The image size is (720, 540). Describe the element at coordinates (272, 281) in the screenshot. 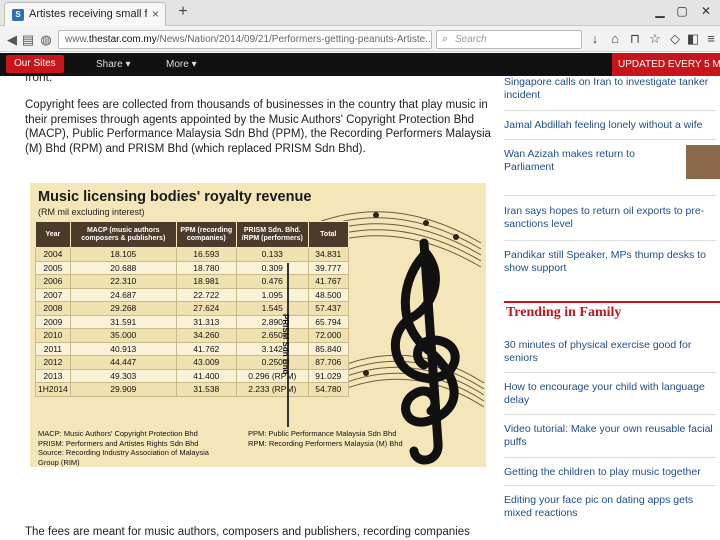

I see `table-cell: 0.476` at that location.